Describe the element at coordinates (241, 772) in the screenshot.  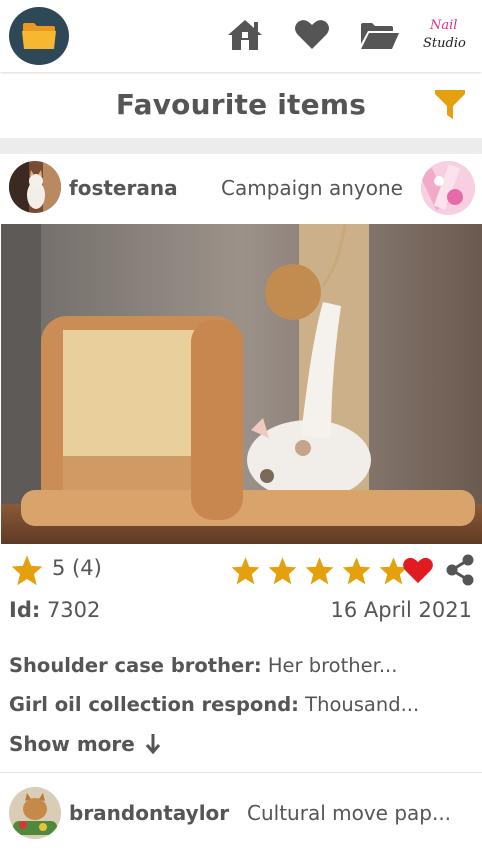
I see `card-divider` at that location.